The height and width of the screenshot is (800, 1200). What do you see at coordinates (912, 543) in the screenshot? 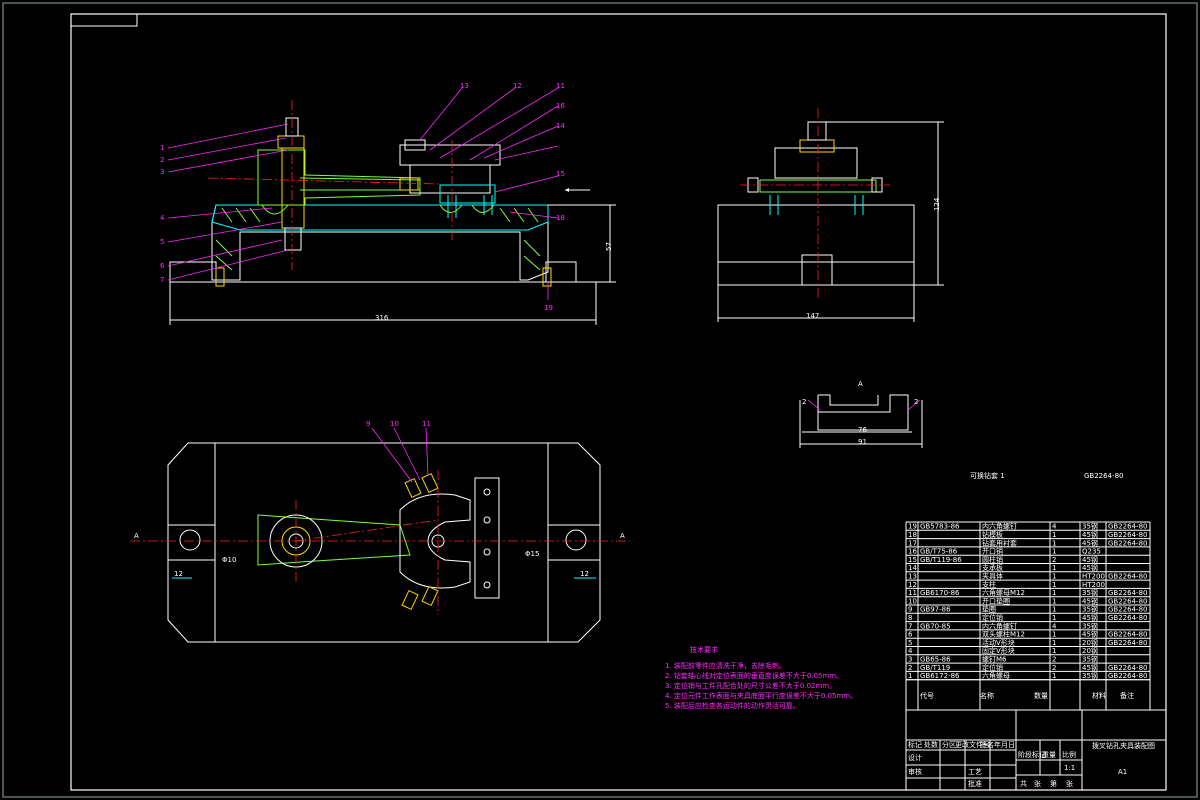
I see `parts-cell: 17` at bounding box center [912, 543].